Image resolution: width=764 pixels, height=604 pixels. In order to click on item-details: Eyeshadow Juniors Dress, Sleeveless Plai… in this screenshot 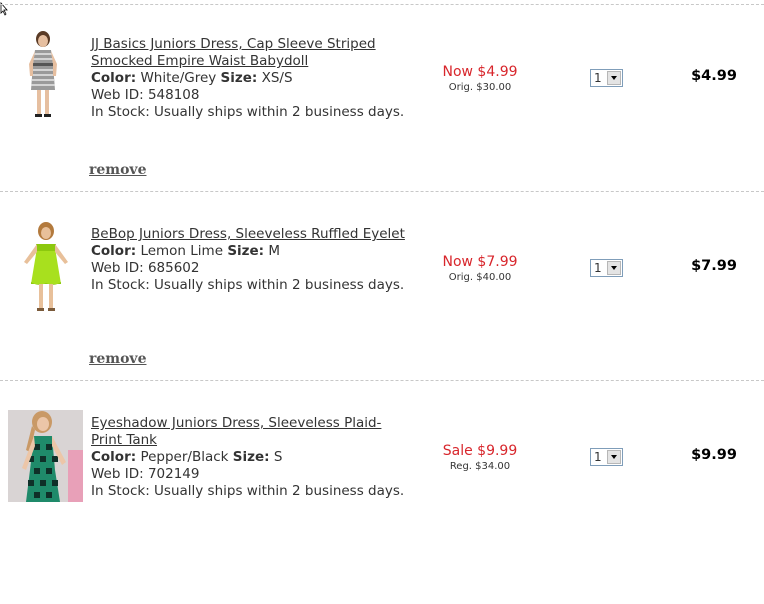, I will do `click(251, 457)`.